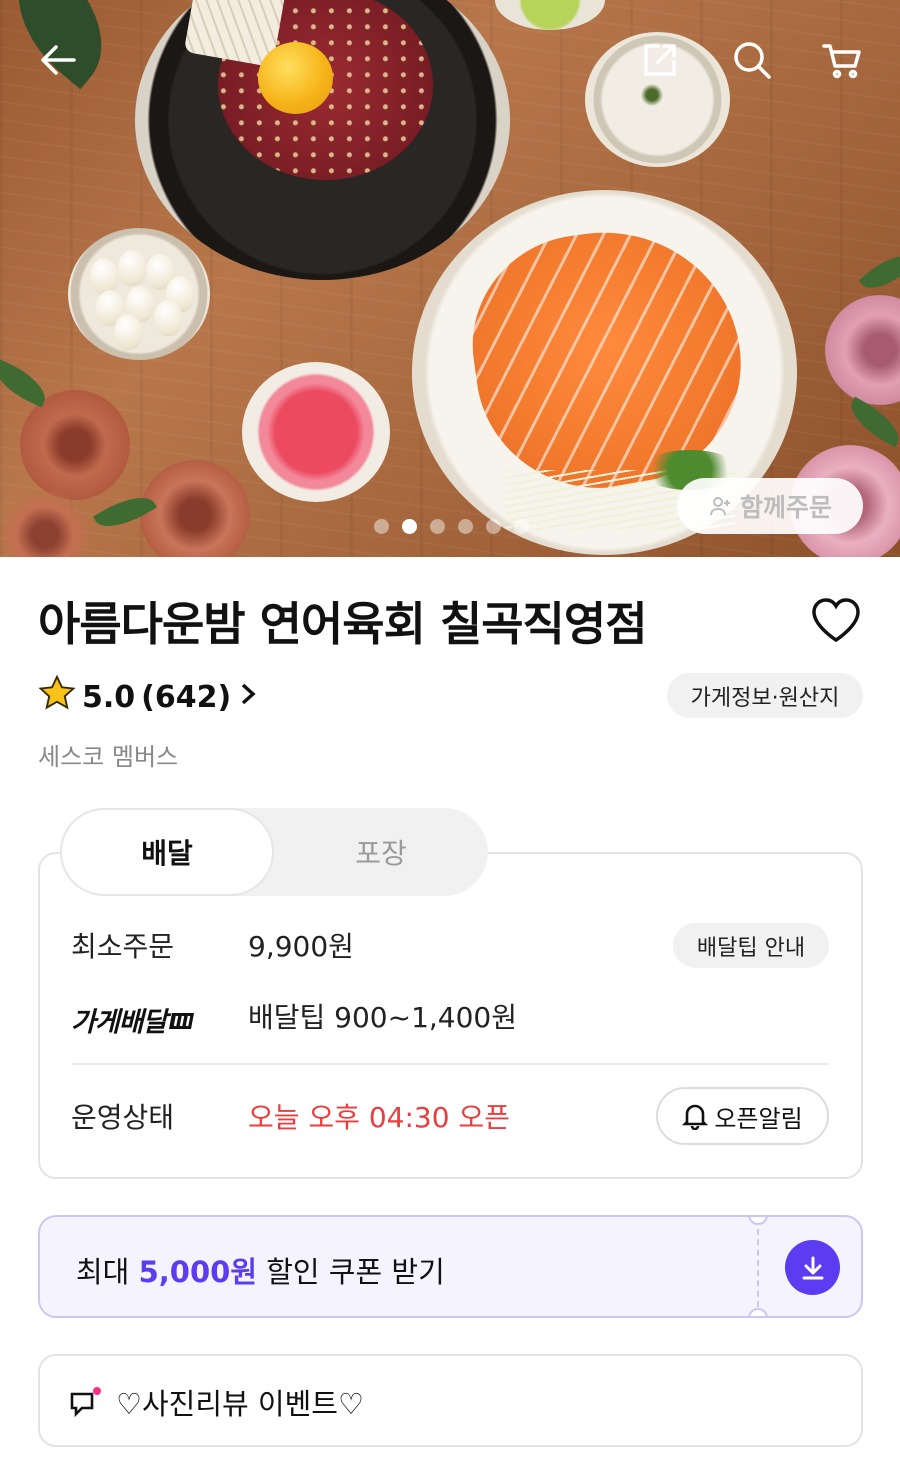  Describe the element at coordinates (139, 294) in the screenshot. I see `garlic-bowl` at that location.